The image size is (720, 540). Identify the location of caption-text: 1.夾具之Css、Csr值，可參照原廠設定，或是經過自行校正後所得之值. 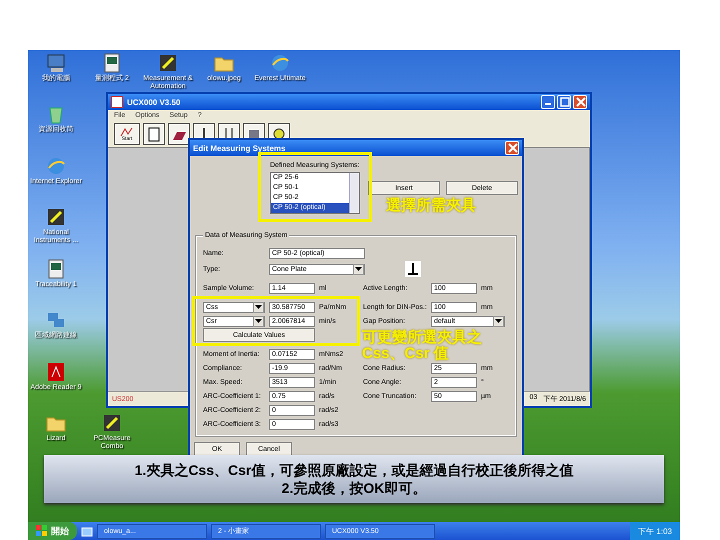
(354, 470).